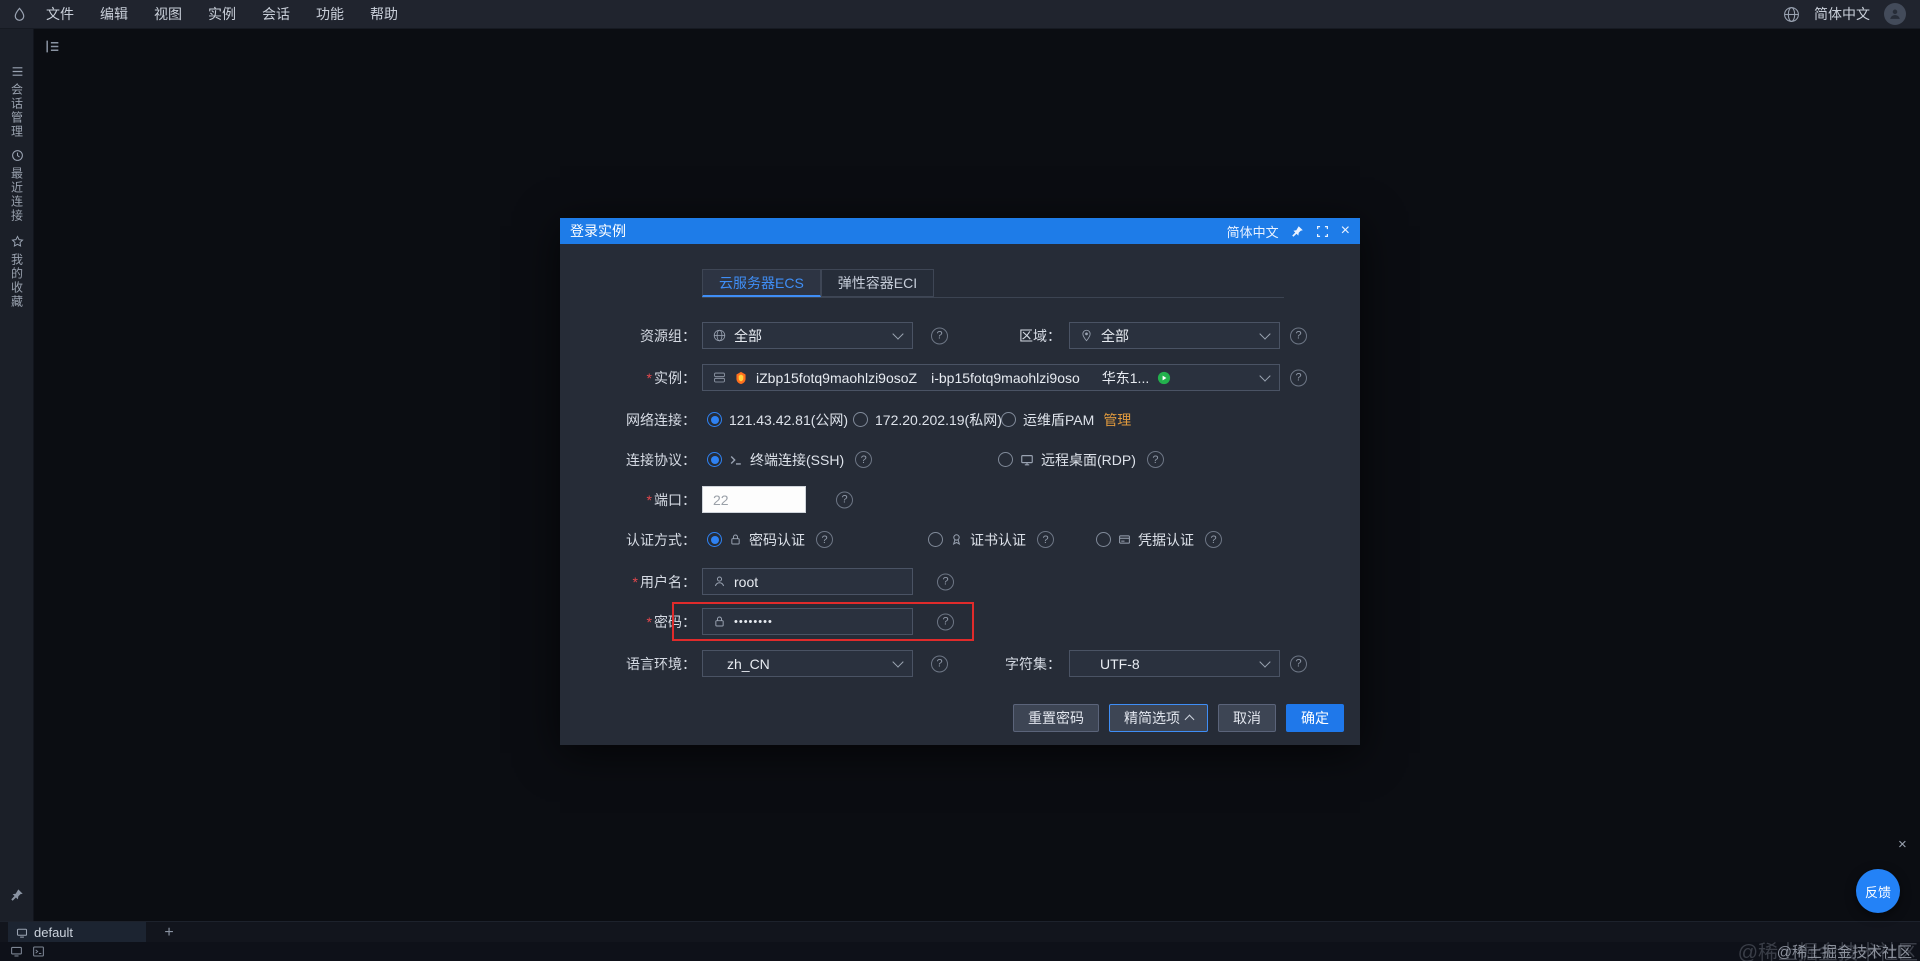 The image size is (1920, 961). What do you see at coordinates (748, 663) in the screenshot?
I see `selected-value: zh_CN` at bounding box center [748, 663].